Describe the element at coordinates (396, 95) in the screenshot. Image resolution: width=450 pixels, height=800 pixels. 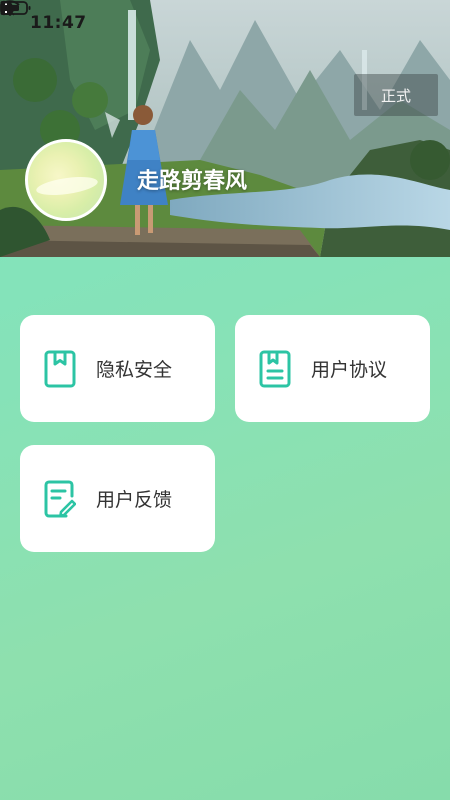
I see `environment-badge: 正式` at that location.